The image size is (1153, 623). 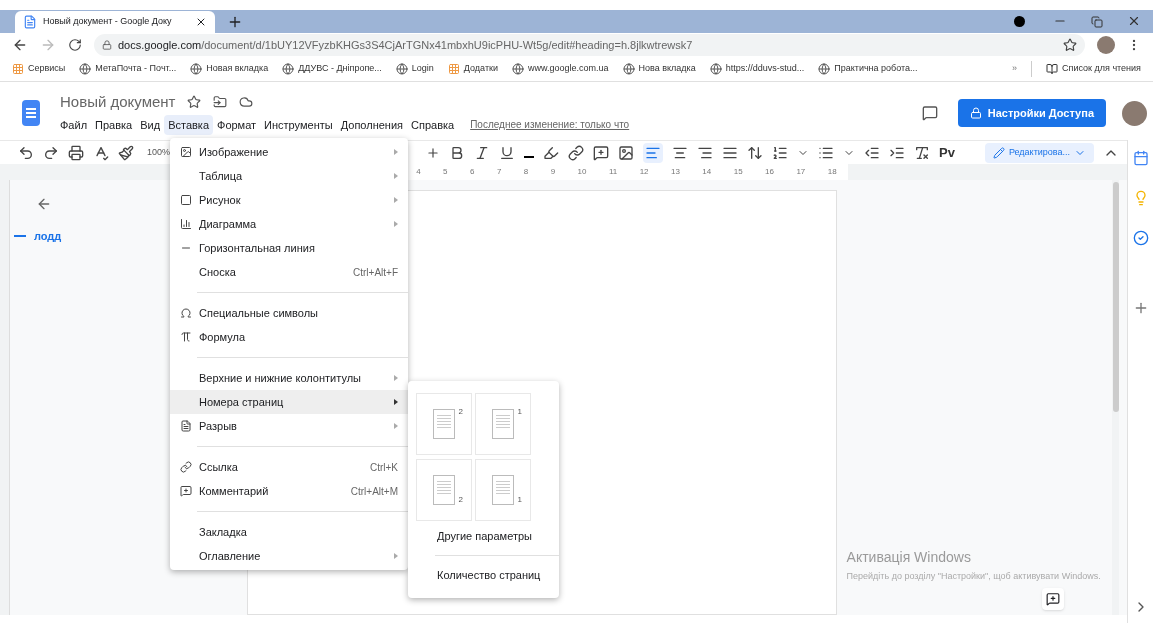 What do you see at coordinates (289, 491) in the screenshot?
I see `menu-item: Комментарий Ctrl+Alt+M` at bounding box center [289, 491].